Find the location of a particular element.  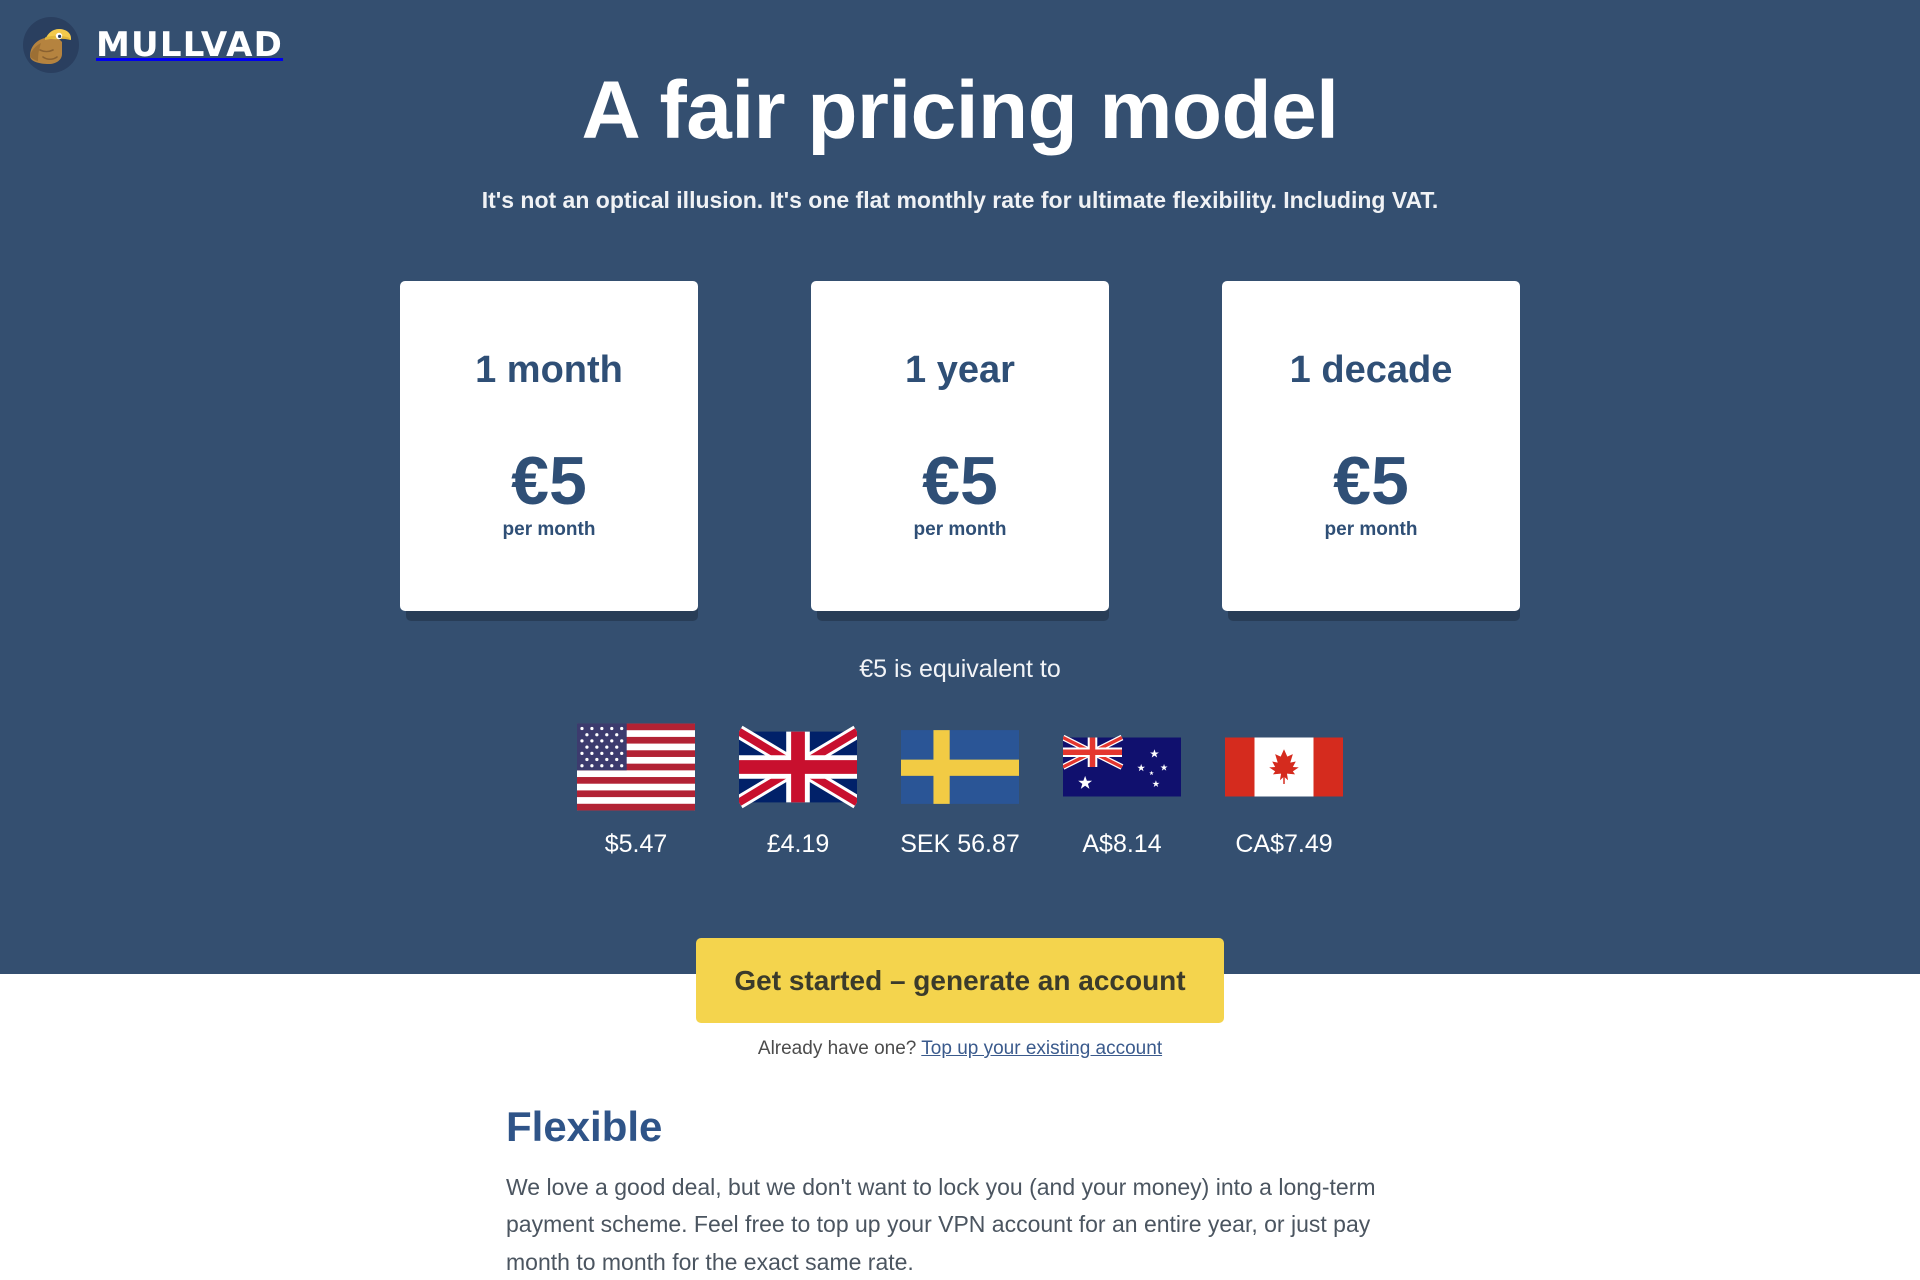

currency-item-cad: CA$7.49 is located at coordinates (1284, 791).